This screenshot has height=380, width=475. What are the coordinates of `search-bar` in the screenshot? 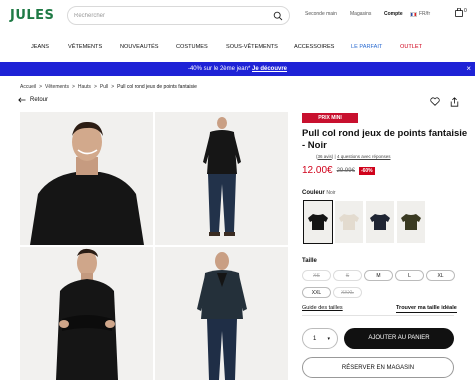 It's located at (178, 15).